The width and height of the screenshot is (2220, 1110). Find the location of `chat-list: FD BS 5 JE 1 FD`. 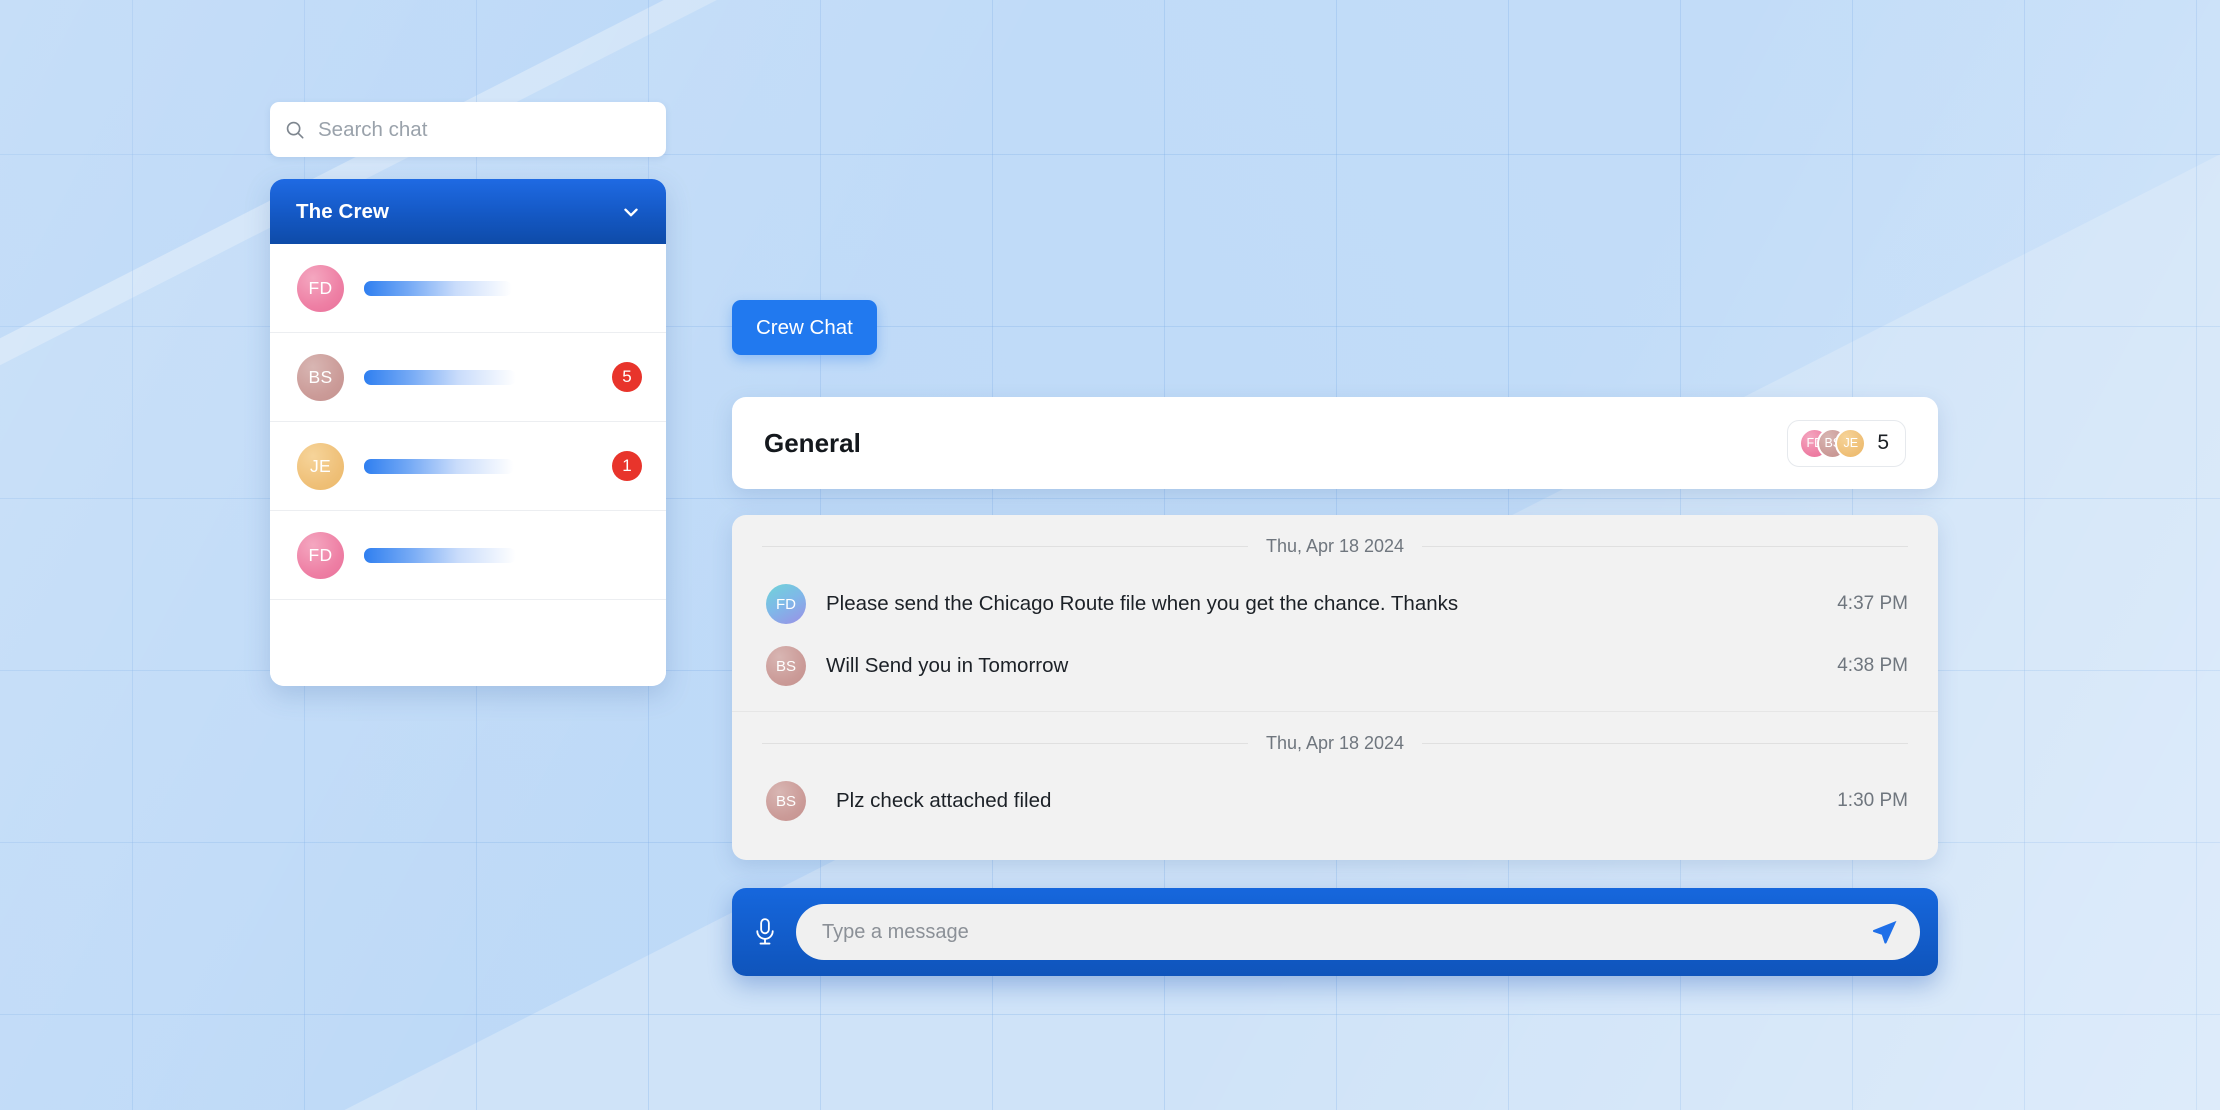

chat-list: FD BS 5 JE 1 FD is located at coordinates (468, 422).